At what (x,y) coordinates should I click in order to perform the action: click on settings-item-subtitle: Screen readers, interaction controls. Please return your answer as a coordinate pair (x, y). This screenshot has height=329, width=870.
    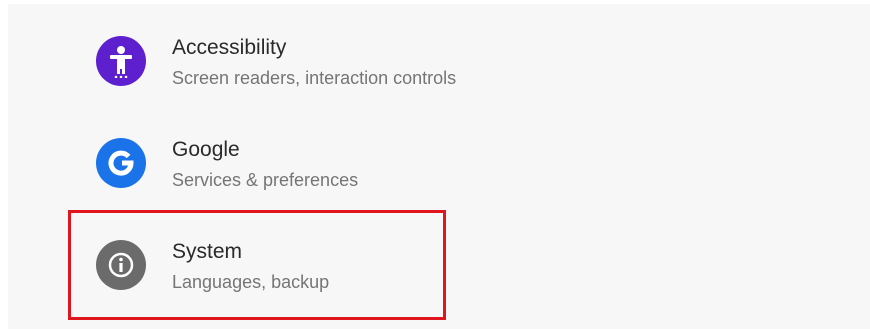
    Looking at the image, I should click on (314, 78).